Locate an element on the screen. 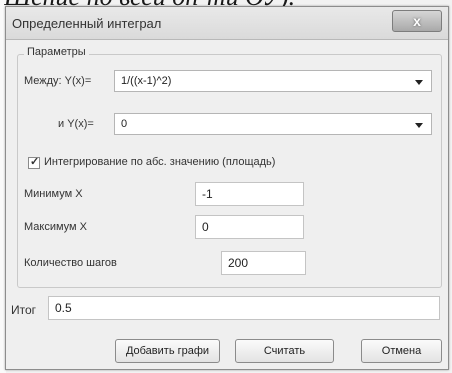 Image resolution: width=452 pixels, height=373 pixels. result-value: 0.5 is located at coordinates (63, 308).